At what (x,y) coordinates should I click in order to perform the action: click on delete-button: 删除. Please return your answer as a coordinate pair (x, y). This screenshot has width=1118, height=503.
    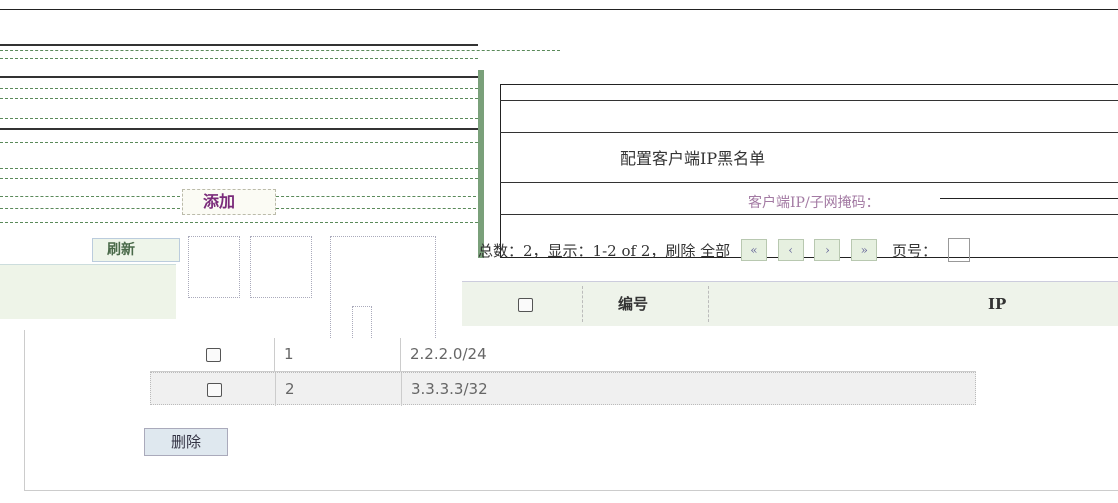
    Looking at the image, I should click on (186, 442).